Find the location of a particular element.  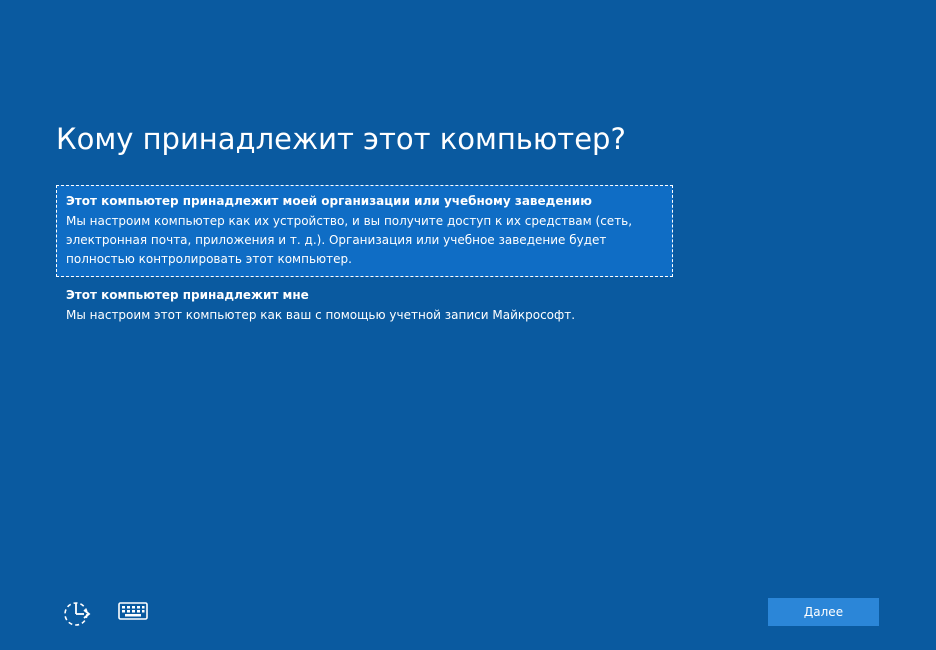

accessibility-icon is located at coordinates (77, 614).